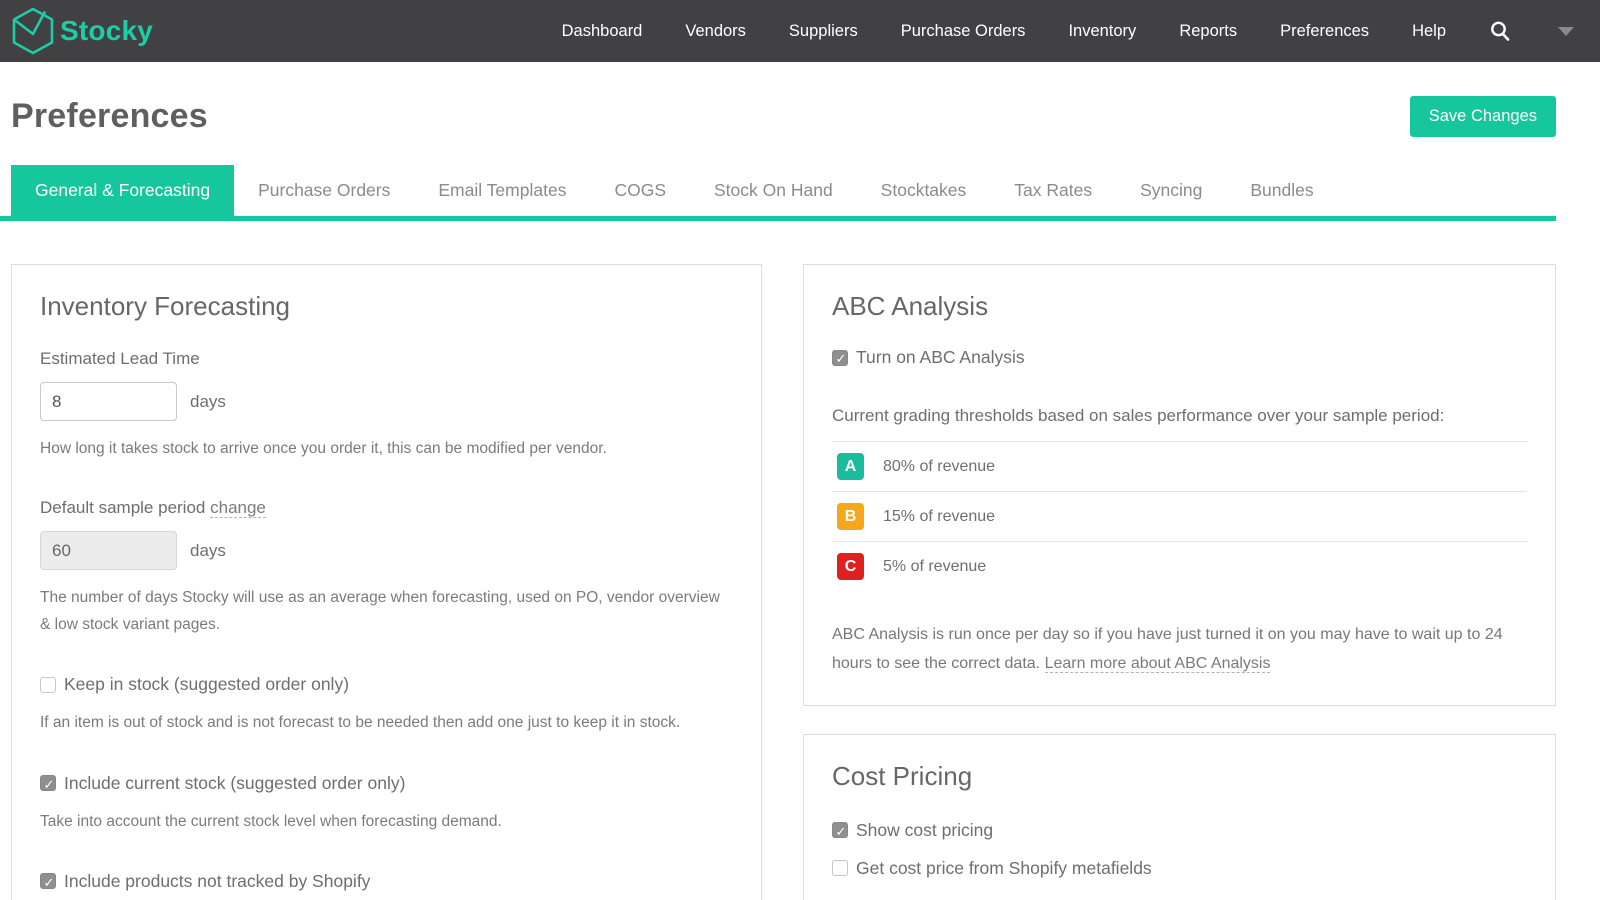 The width and height of the screenshot is (1600, 900). I want to click on grade-row-a: A 80% of revenue, so click(1179, 466).